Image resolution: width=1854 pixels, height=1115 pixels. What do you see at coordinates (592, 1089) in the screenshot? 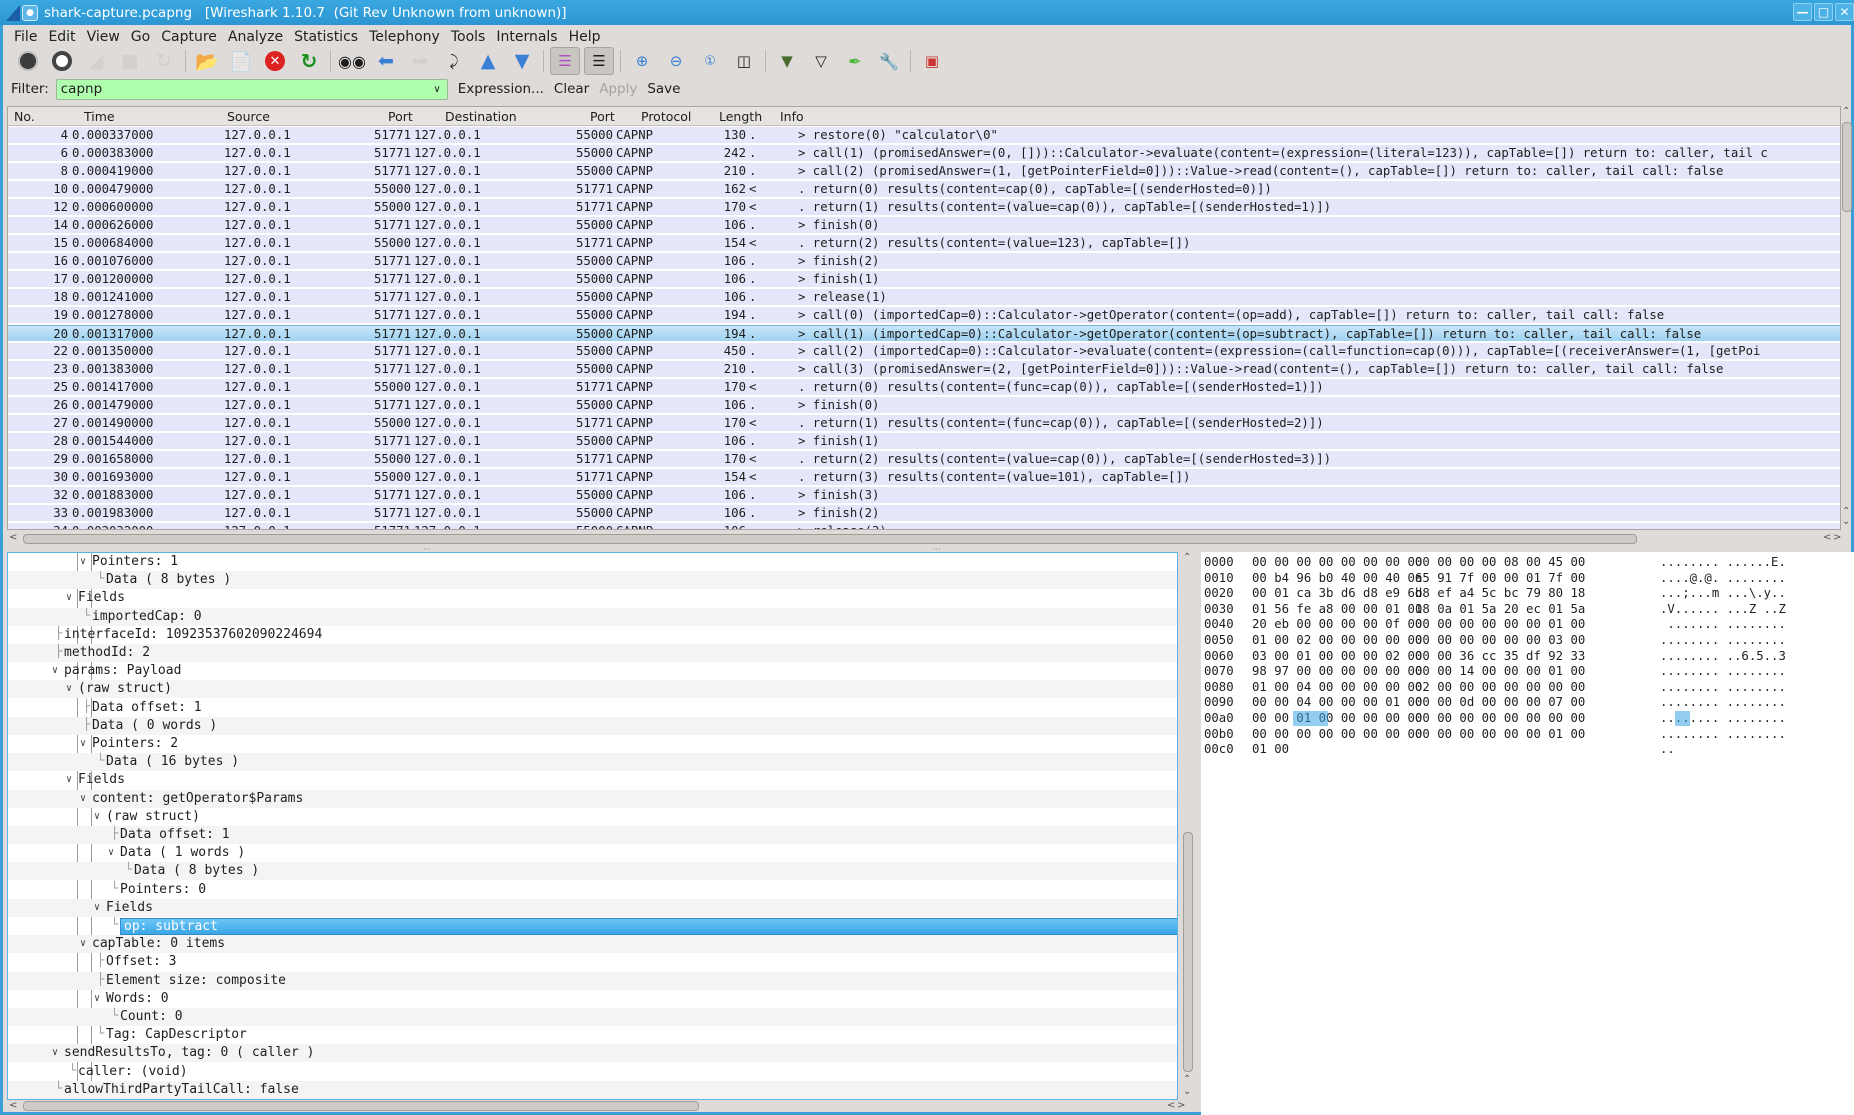
I see `tree-item: └ allowThirdPartyTailCall: false` at bounding box center [592, 1089].